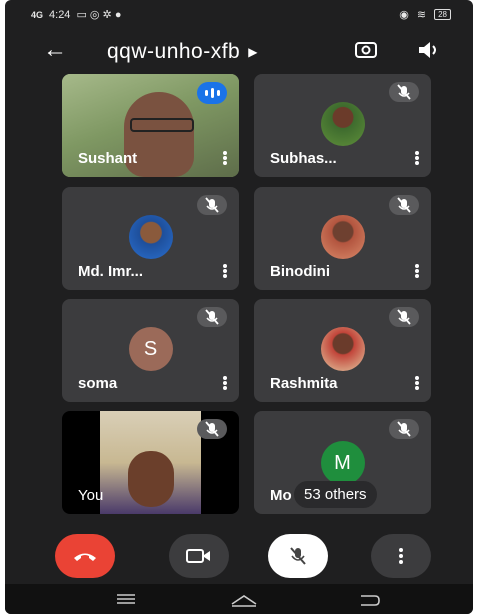 This screenshot has height=614, width=478. I want to click on system-nav-bar, so click(239, 599).